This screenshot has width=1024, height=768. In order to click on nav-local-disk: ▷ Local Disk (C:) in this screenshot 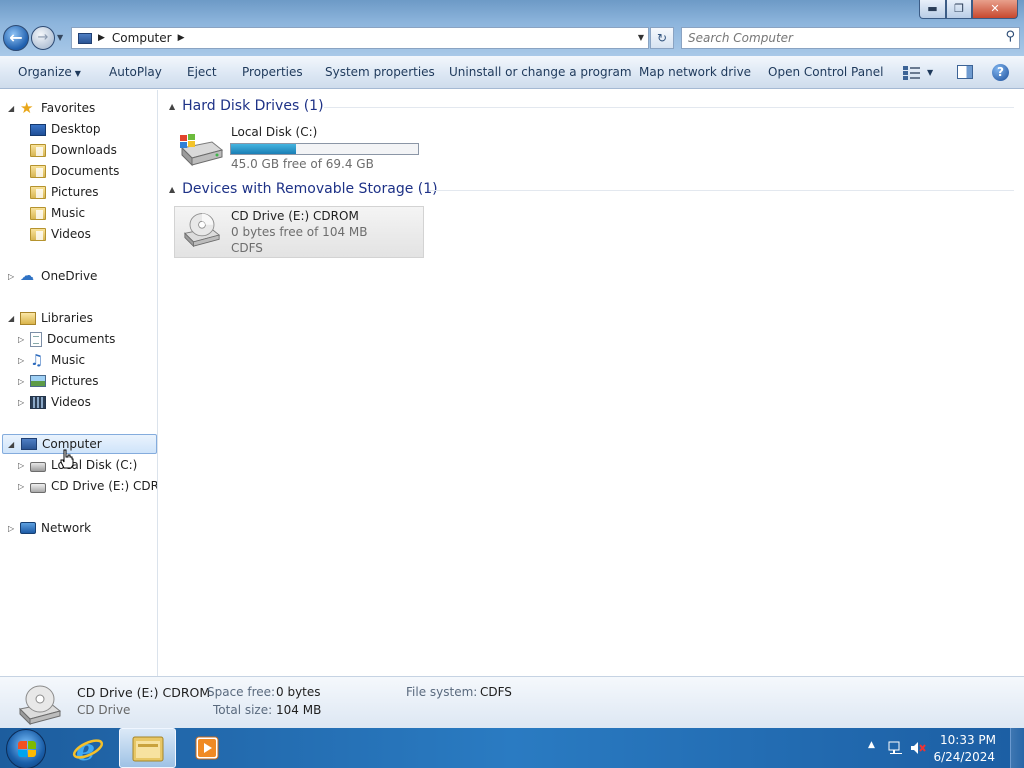, I will do `click(77, 465)`.